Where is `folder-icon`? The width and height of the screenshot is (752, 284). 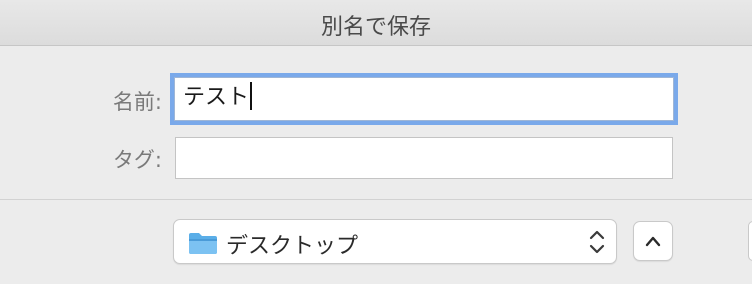
folder-icon is located at coordinates (203, 243).